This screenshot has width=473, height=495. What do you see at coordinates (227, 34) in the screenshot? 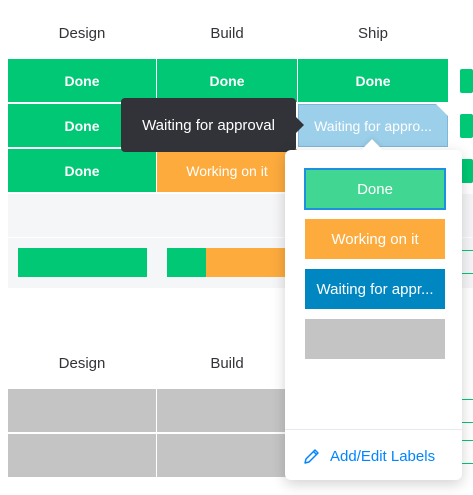
I see `column-header-build: Build` at bounding box center [227, 34].